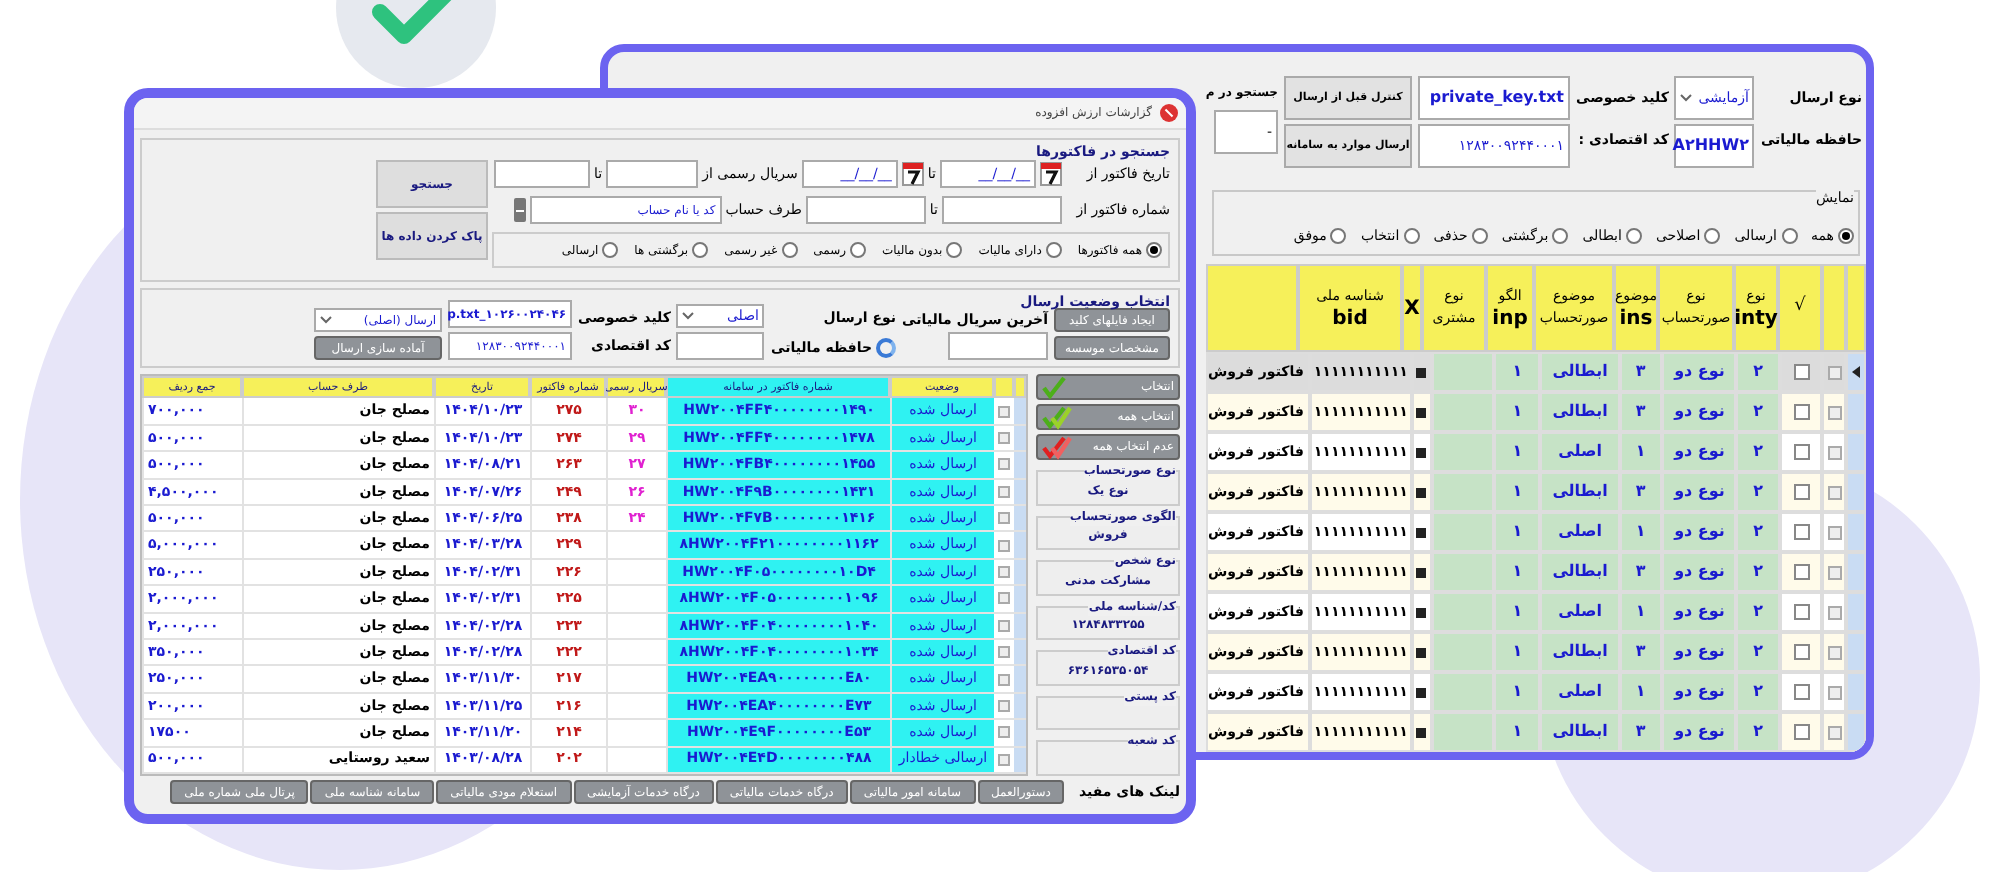 The image size is (2000, 872). Describe the element at coordinates (1252, 308) in the screenshot. I see `column-header` at that location.